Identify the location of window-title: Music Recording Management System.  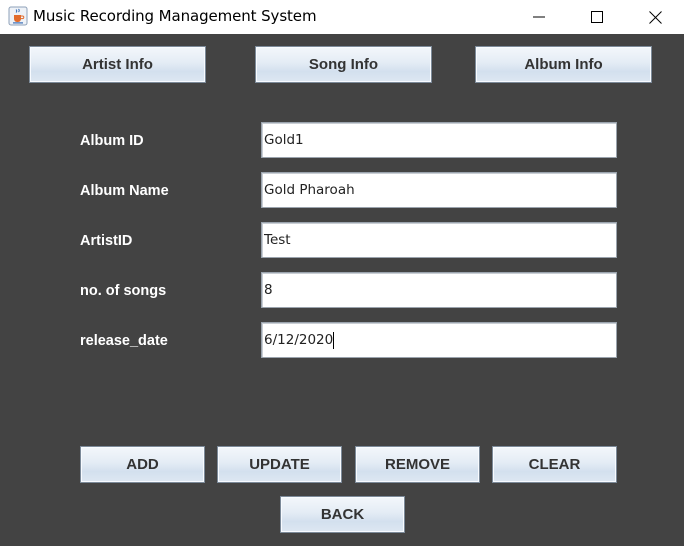
(175, 16).